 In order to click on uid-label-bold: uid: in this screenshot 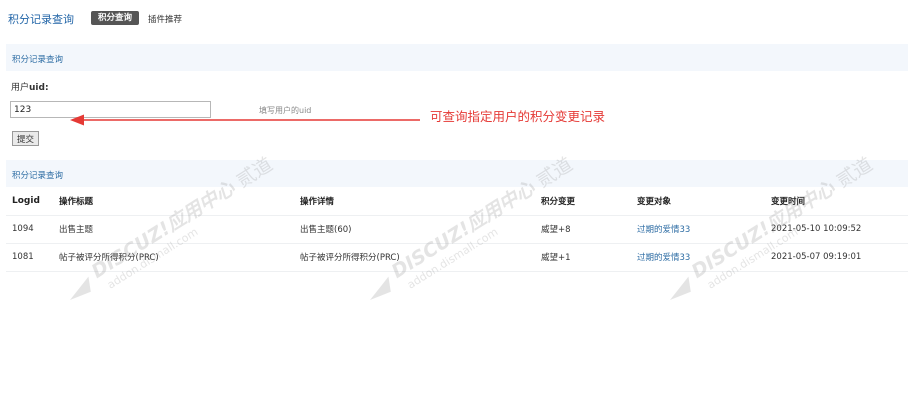, I will do `click(39, 88)`.